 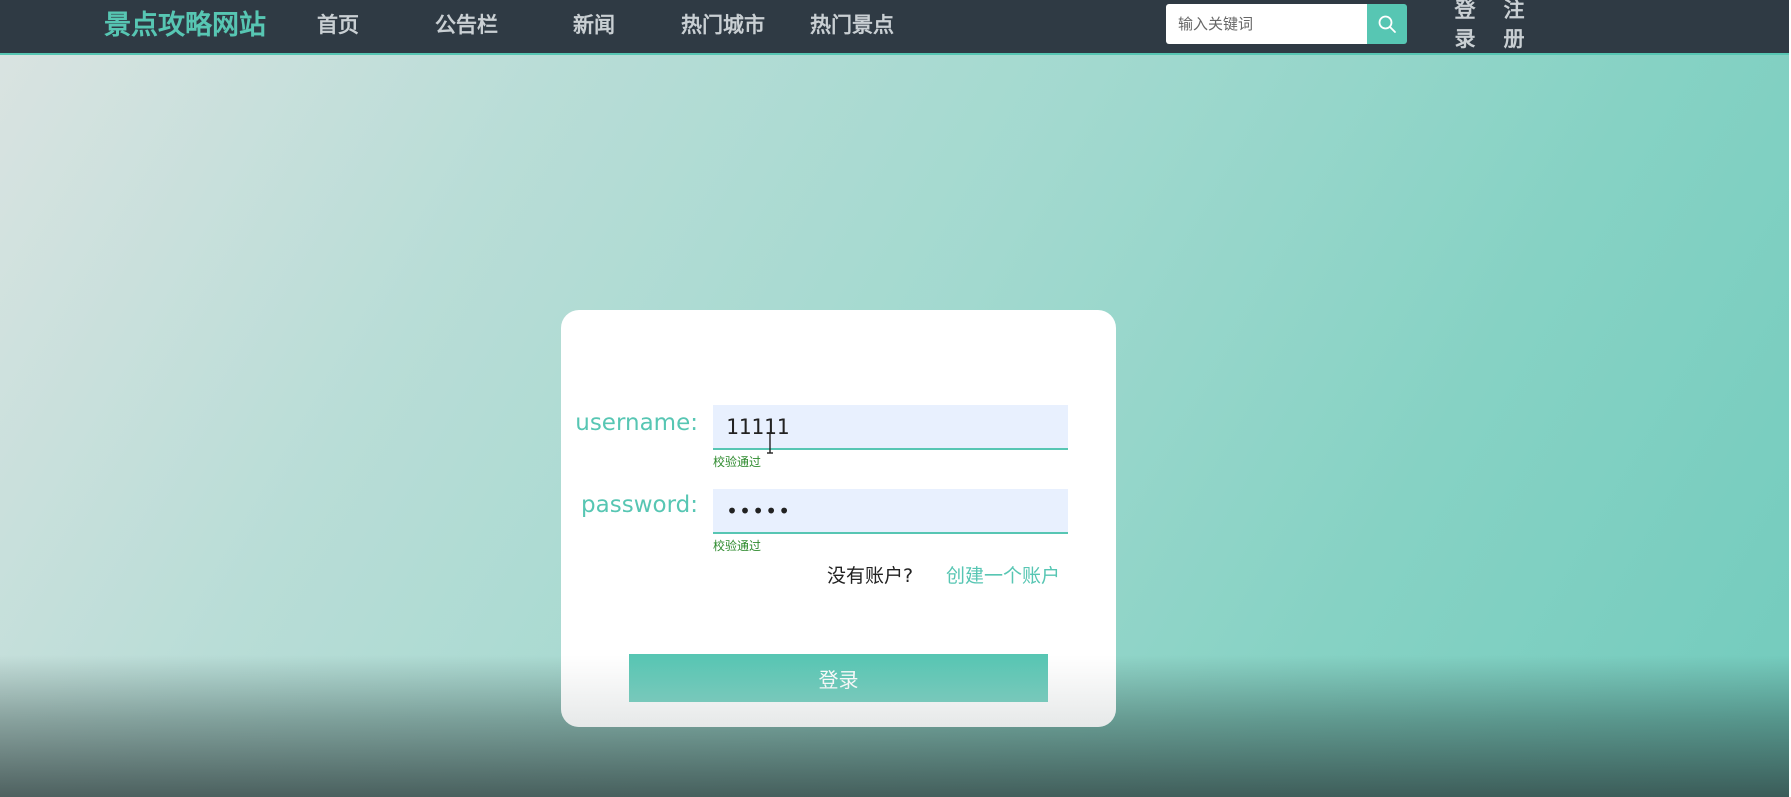 What do you see at coordinates (1465, 27) in the screenshot?
I see `nav-login-link: 登录` at bounding box center [1465, 27].